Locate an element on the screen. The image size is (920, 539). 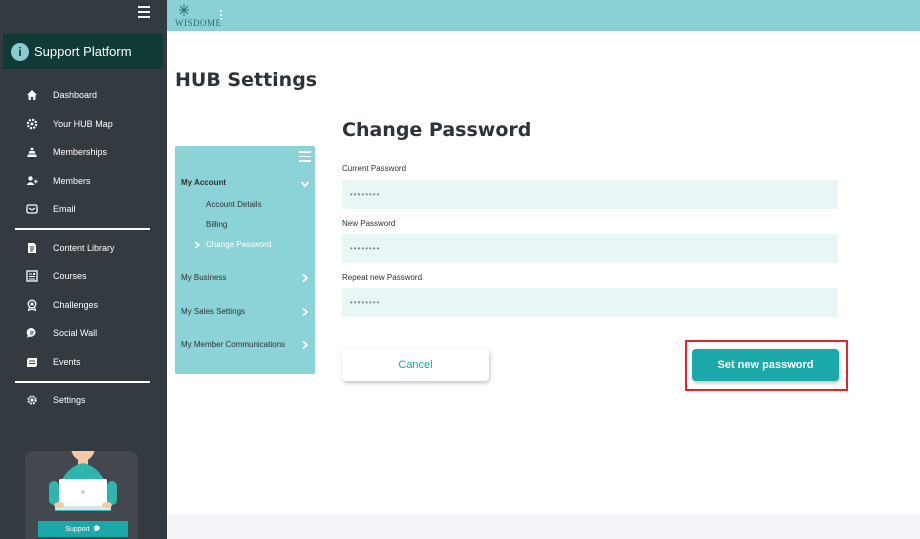
award-icon is located at coordinates (32, 305).